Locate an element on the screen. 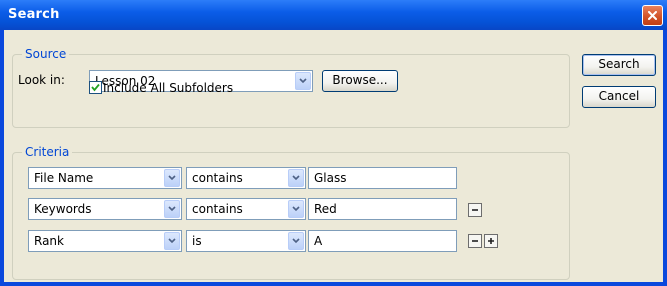 Image resolution: width=667 pixels, height=286 pixels. criteria-field-dropdown-1: File Name is located at coordinates (105, 178).